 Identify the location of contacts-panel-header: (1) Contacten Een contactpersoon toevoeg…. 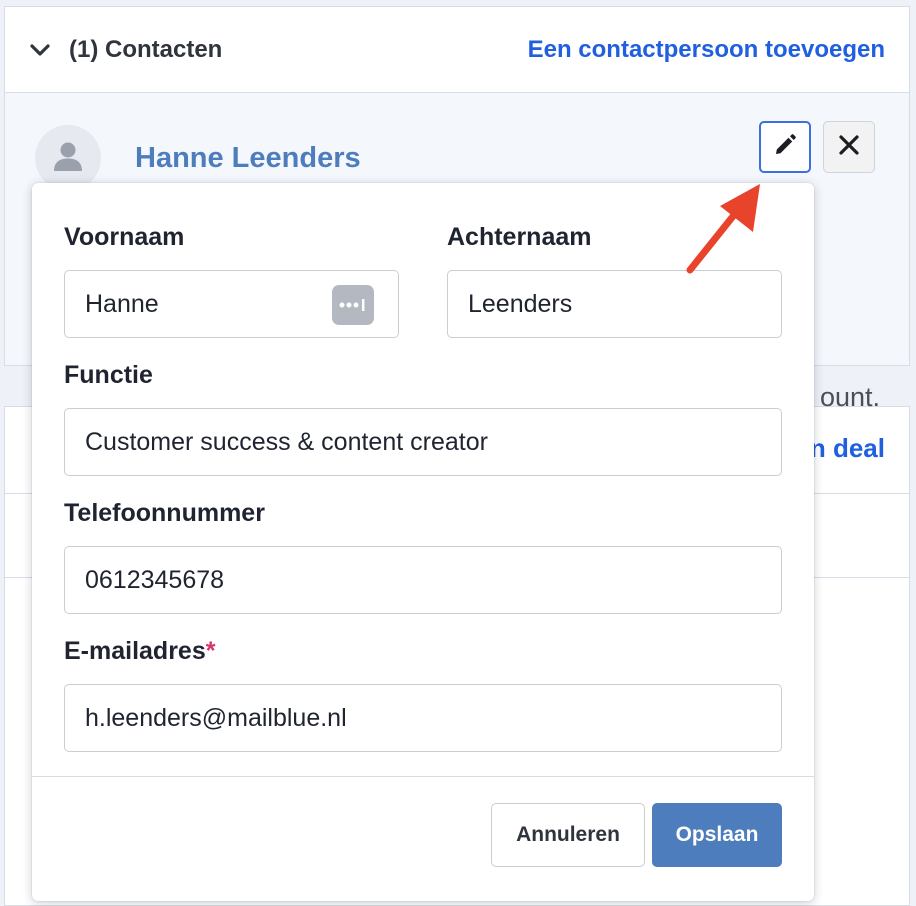
(457, 50).